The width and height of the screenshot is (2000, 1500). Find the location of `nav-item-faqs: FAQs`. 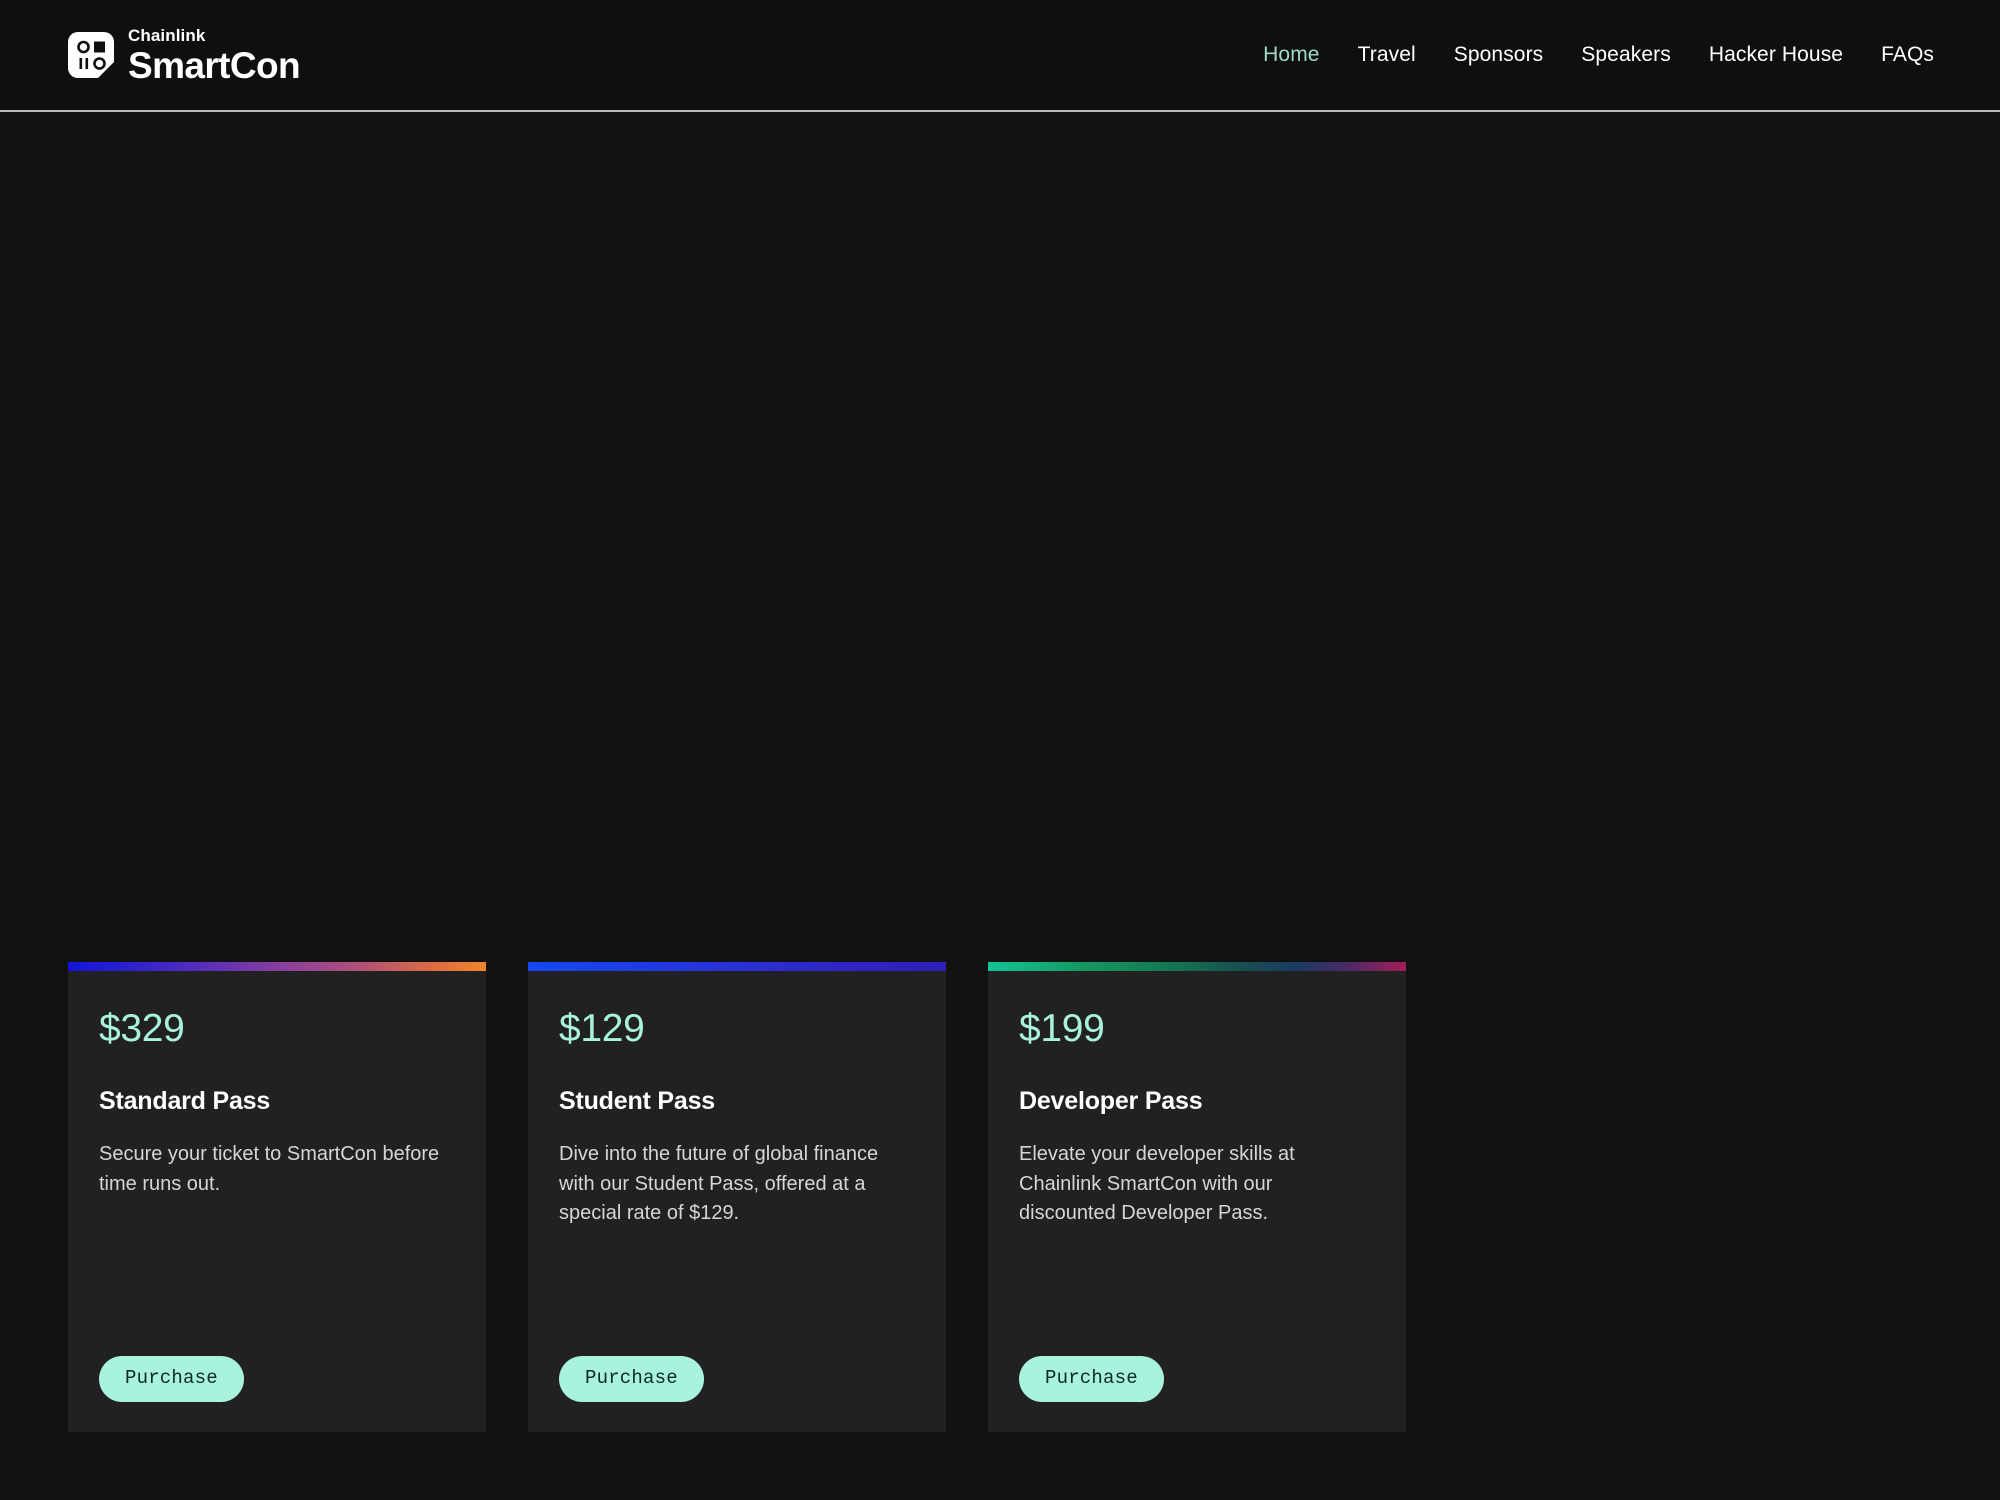

nav-item-faqs: FAQs is located at coordinates (1907, 55).